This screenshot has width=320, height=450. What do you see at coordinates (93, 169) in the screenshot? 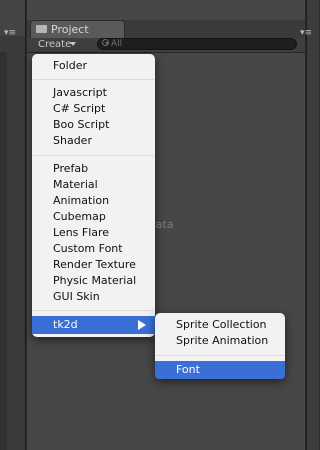
I see `menu-item-prefab: Prefab` at bounding box center [93, 169].